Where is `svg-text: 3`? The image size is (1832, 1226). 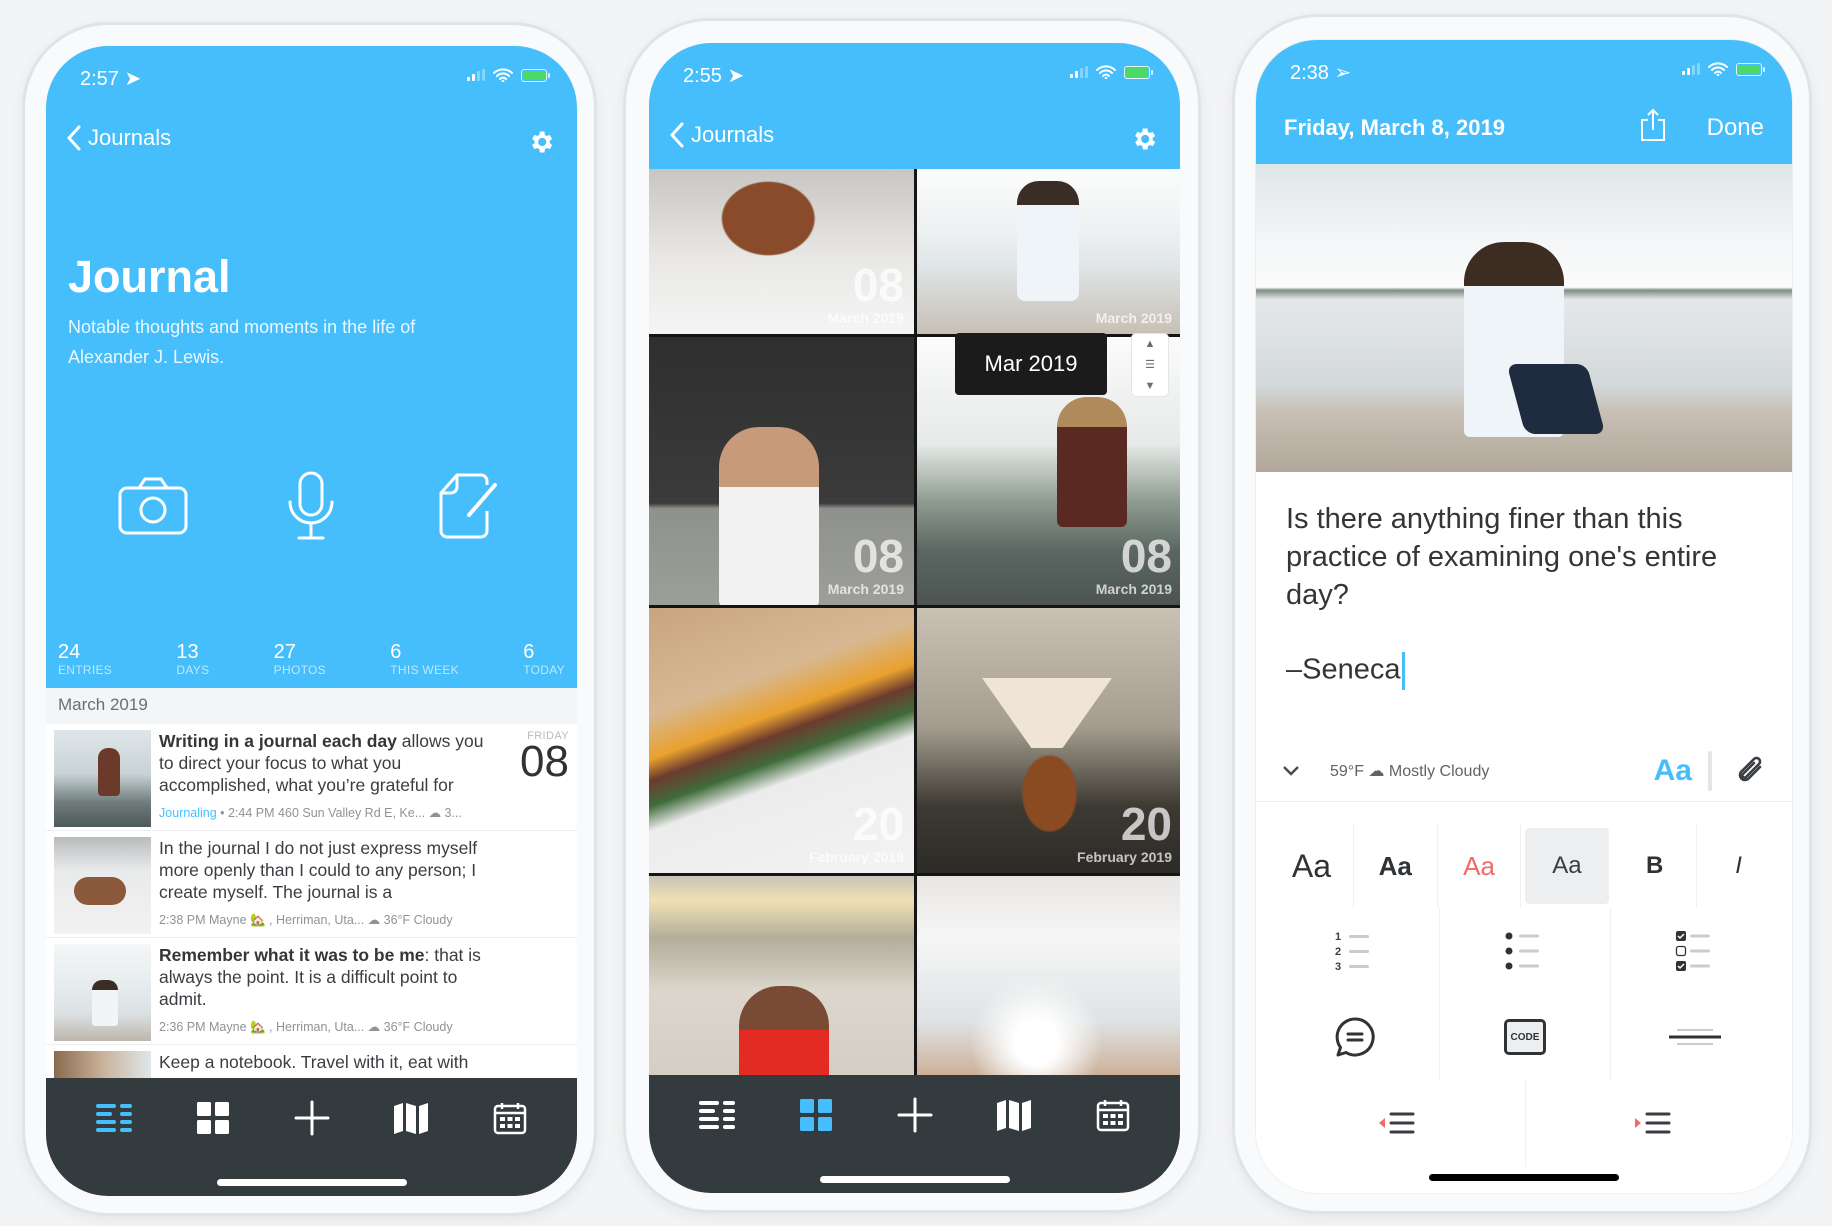
svg-text: 3 is located at coordinates (1338, 966).